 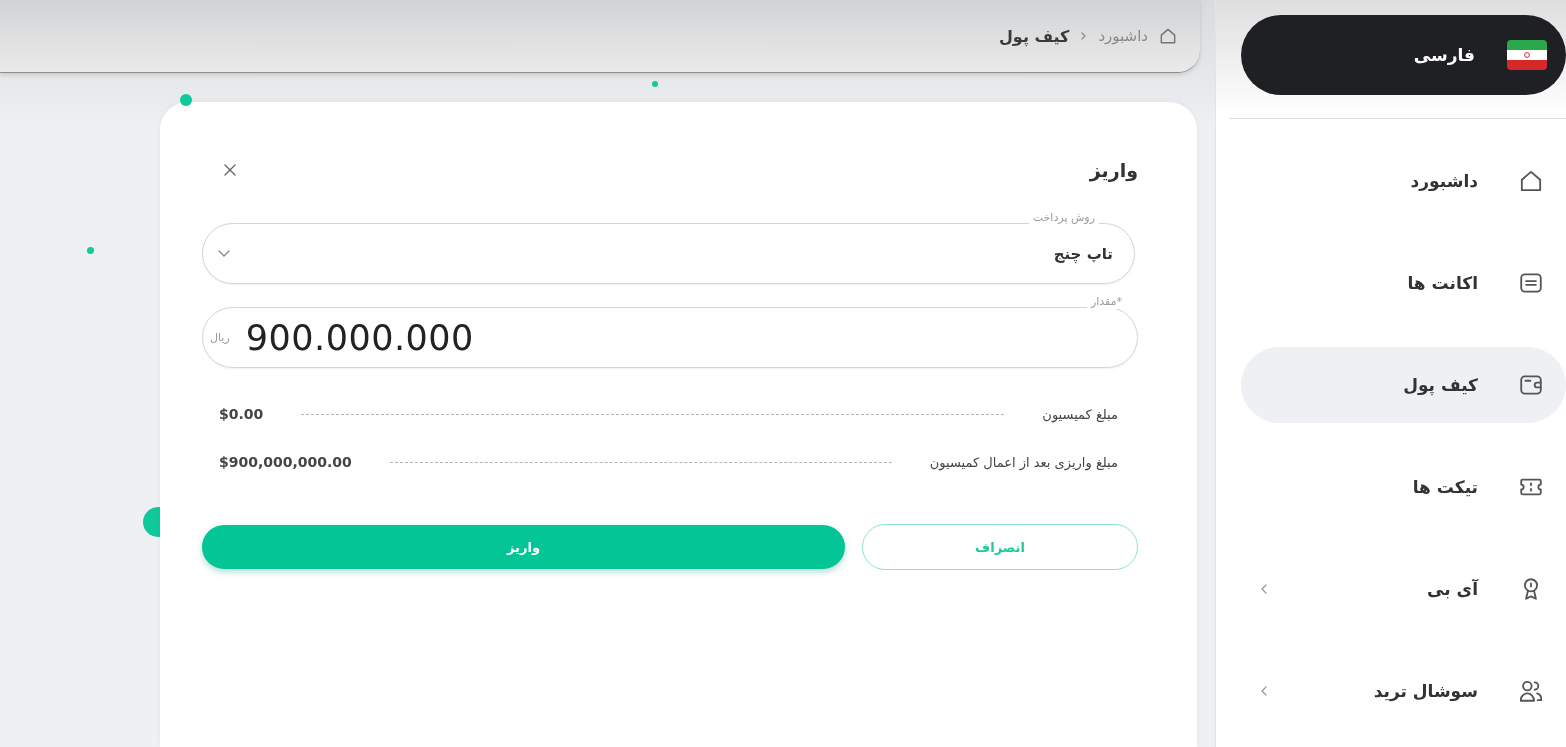 I want to click on wallet-icon, so click(x=1531, y=385).